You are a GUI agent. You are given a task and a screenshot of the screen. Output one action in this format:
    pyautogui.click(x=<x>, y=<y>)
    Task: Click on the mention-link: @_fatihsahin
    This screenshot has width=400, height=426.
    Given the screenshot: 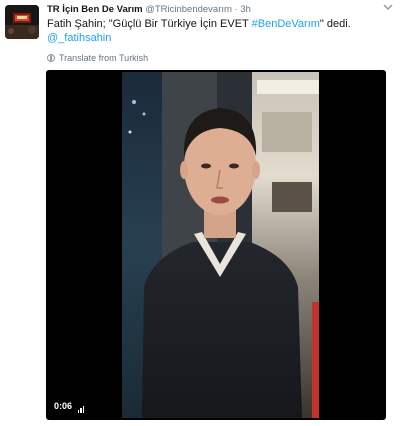 What is the action you would take?
    pyautogui.click(x=79, y=38)
    